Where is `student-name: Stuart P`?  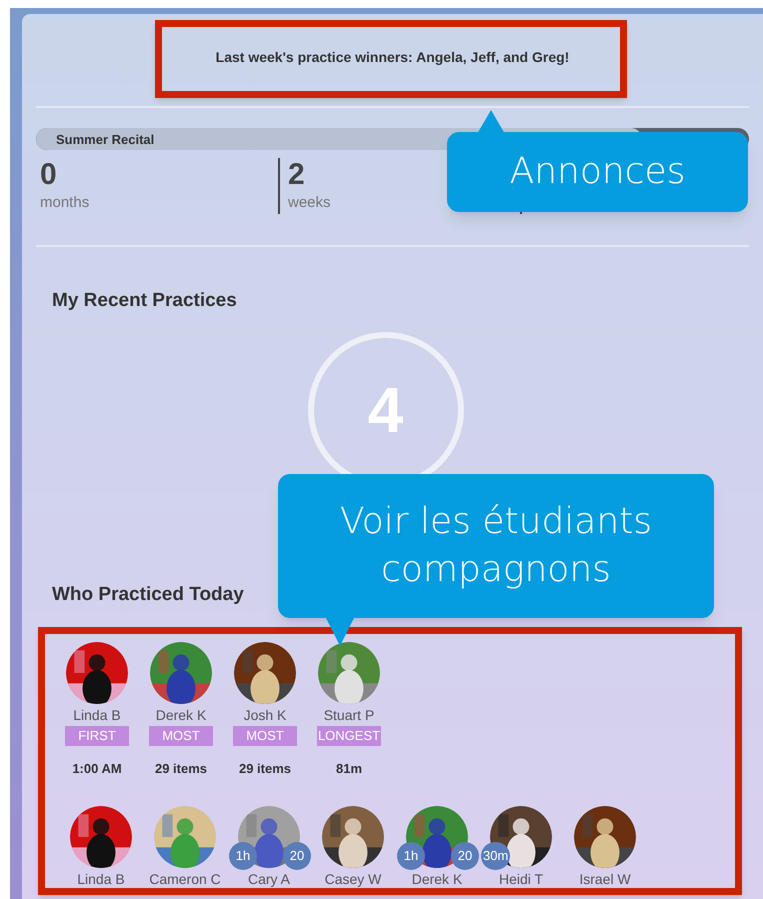 student-name: Stuart P is located at coordinates (349, 715).